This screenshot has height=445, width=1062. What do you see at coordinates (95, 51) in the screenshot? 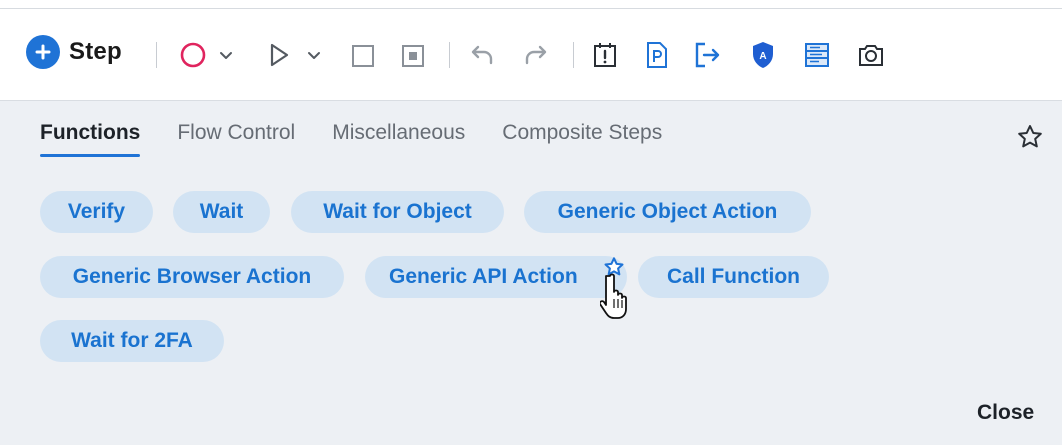
I see `step-label: Step` at bounding box center [95, 51].